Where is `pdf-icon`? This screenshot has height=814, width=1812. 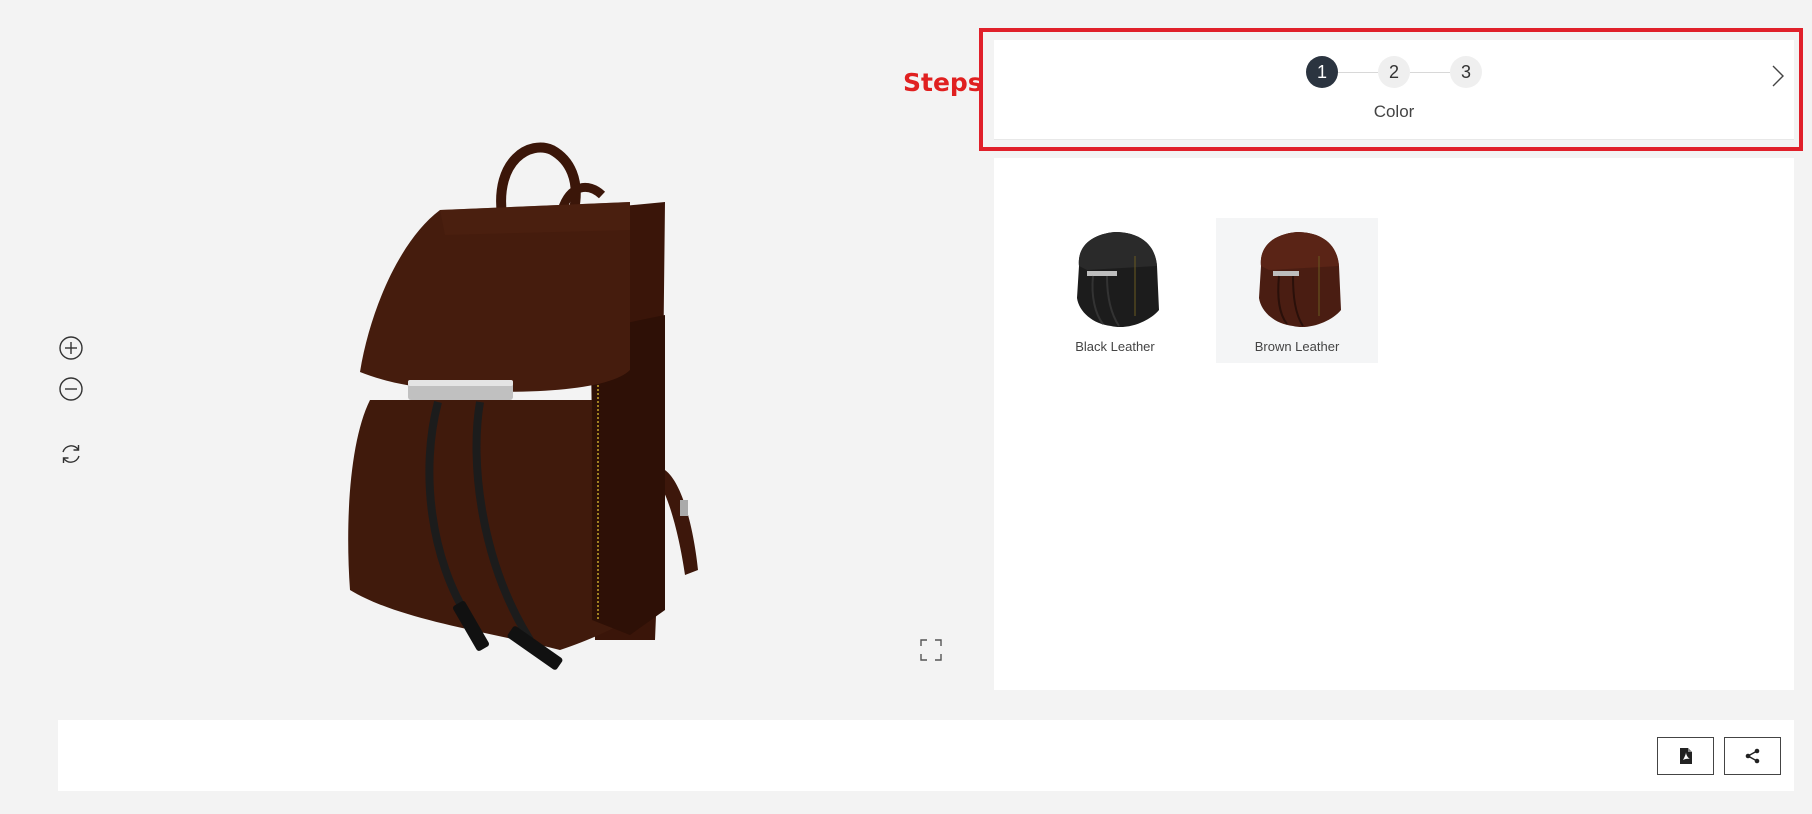 pdf-icon is located at coordinates (1685, 756).